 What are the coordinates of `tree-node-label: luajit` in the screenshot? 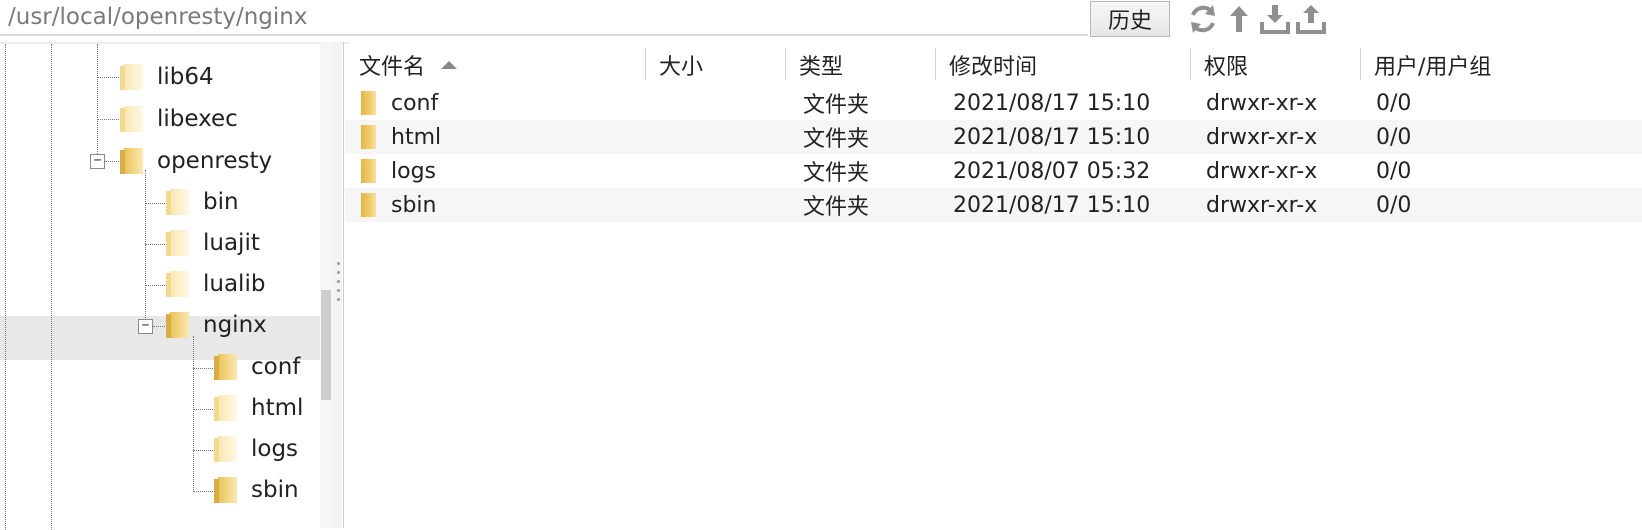 It's located at (231, 243).